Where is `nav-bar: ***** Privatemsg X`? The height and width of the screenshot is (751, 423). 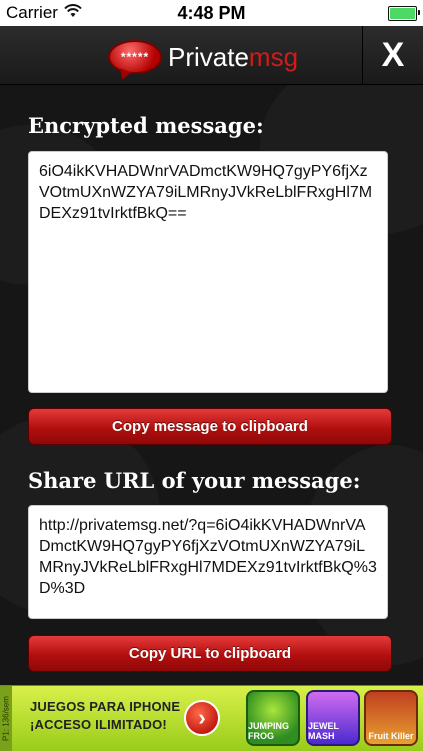 nav-bar: ***** Privatemsg X is located at coordinates (211, 55).